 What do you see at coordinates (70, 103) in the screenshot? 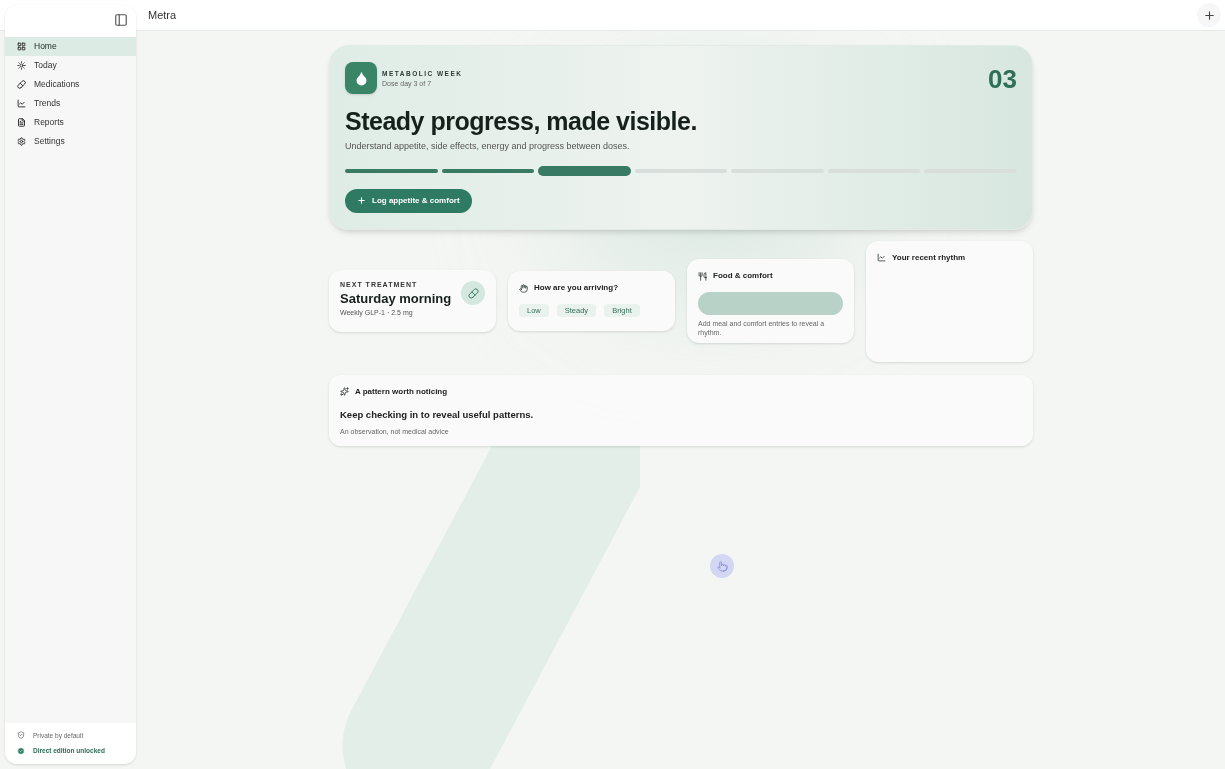
I see `sidebar-item: Trends` at bounding box center [70, 103].